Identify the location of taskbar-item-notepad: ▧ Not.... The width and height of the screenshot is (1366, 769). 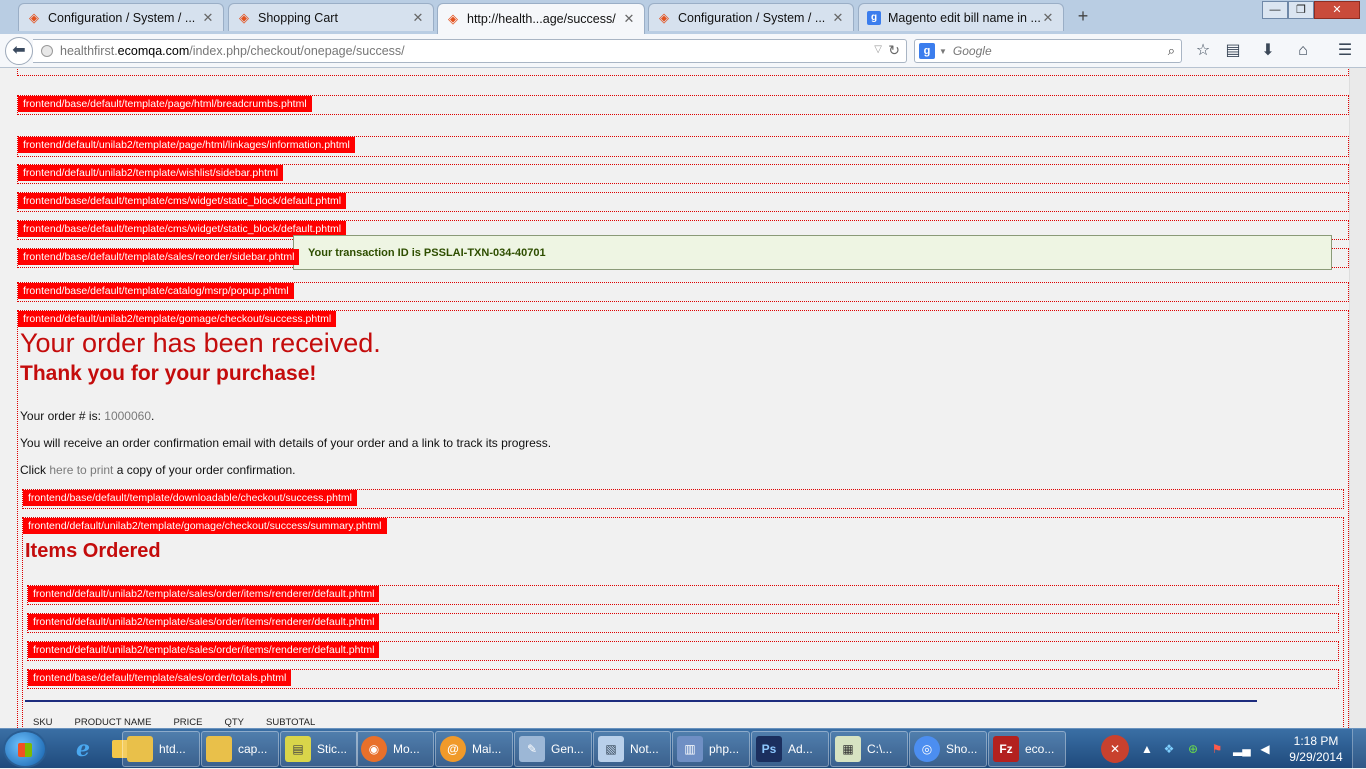
(632, 749).